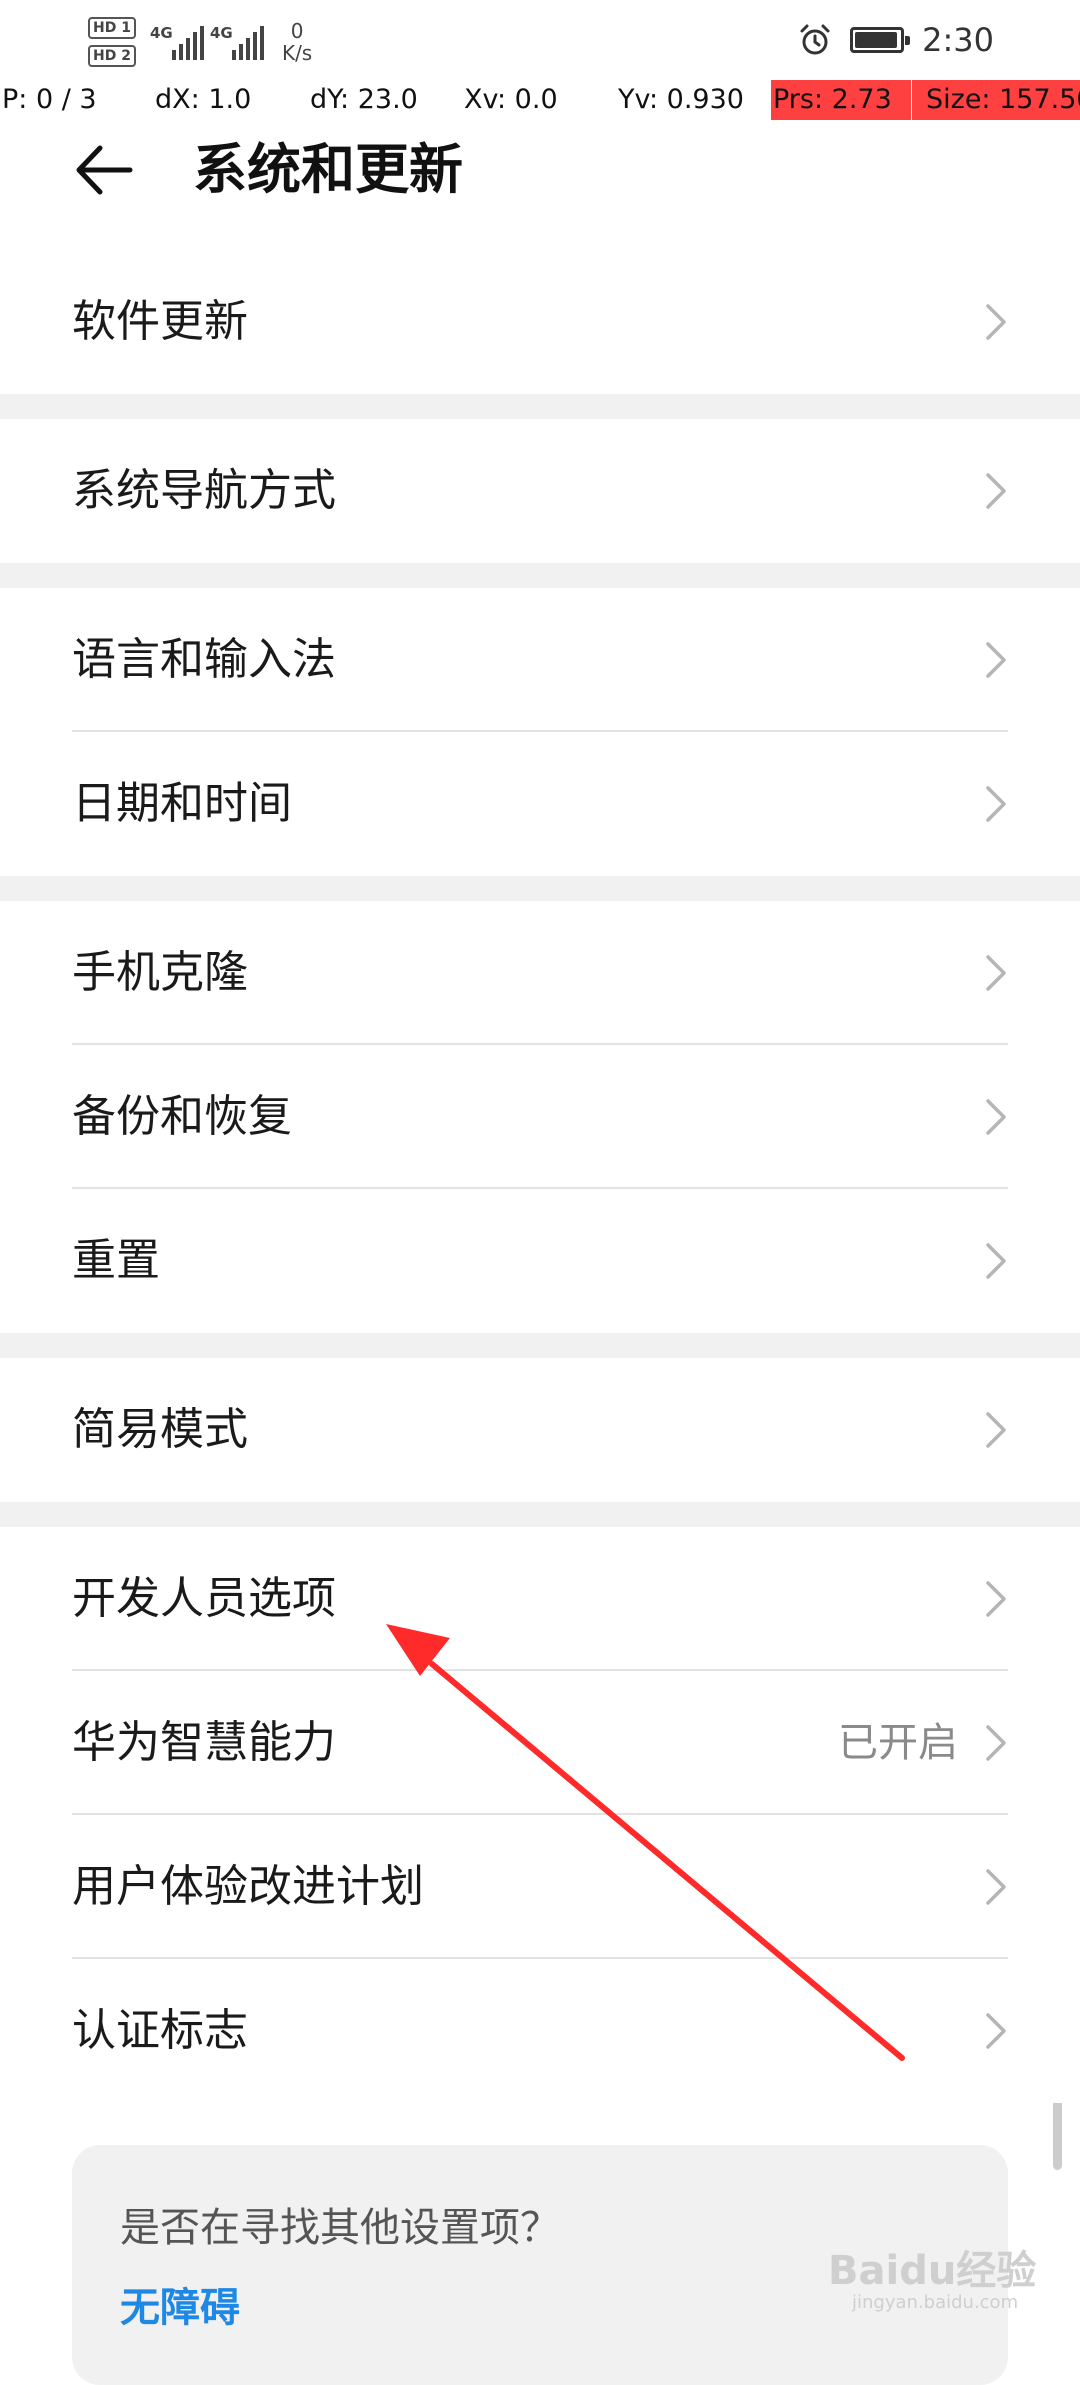 This screenshot has height=2385, width=1080. Describe the element at coordinates (160, 1429) in the screenshot. I see `list-item-label: 简易模式` at that location.